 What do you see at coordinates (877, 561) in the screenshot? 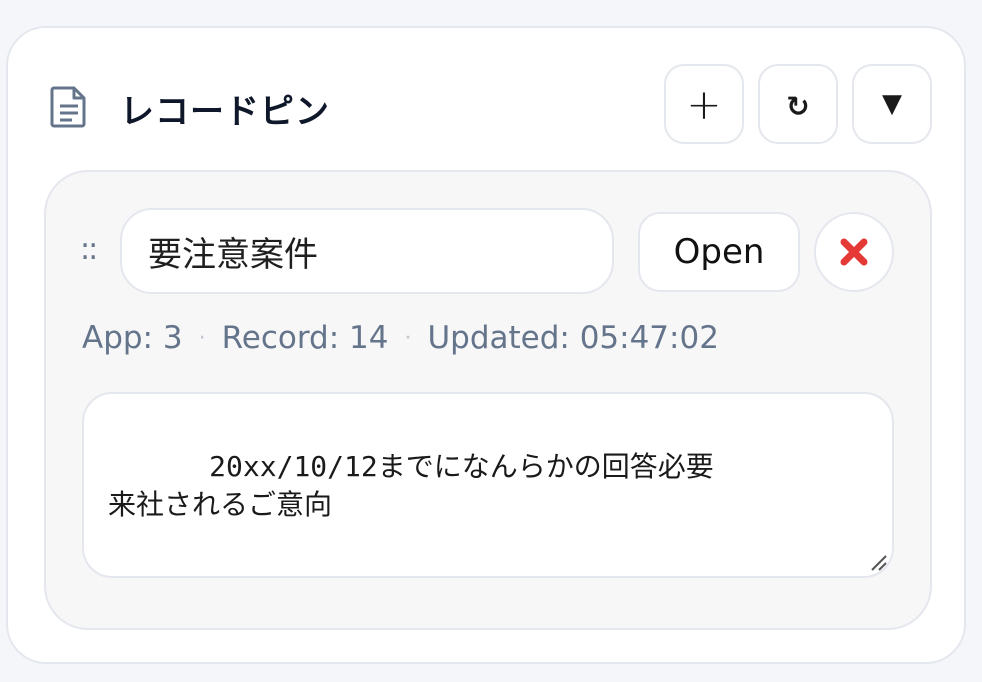
I see `resize-grip-icon` at bounding box center [877, 561].